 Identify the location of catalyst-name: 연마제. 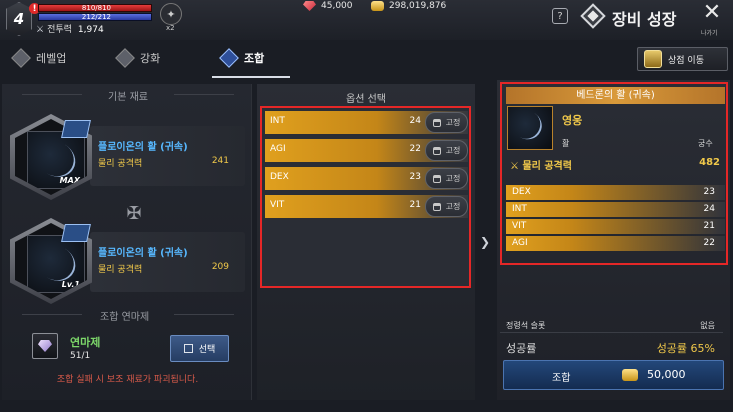
(85, 342).